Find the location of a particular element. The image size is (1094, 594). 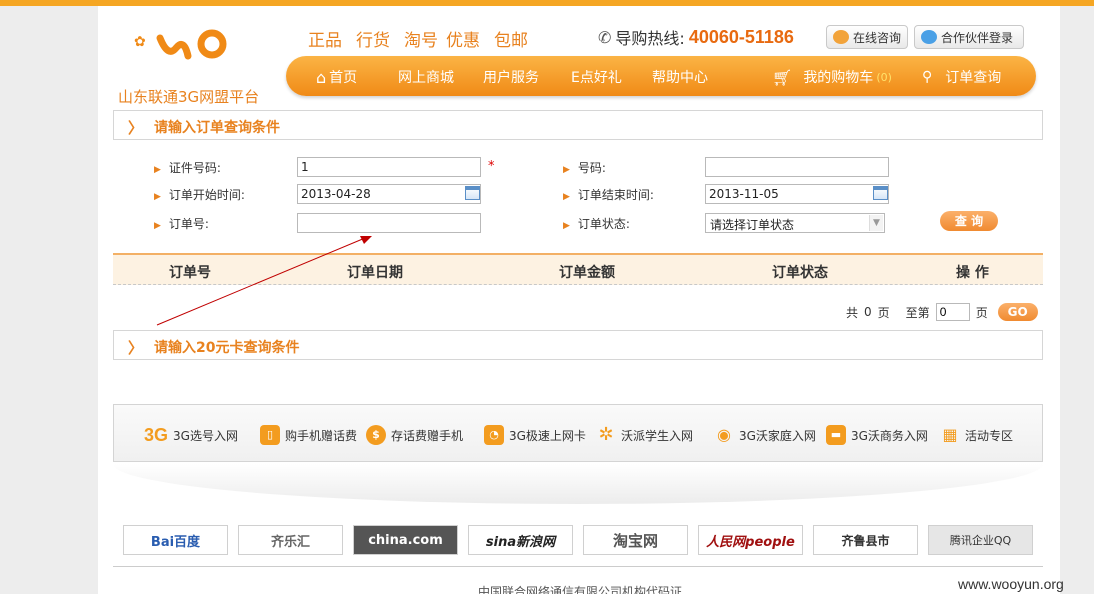

end-date-field is located at coordinates (797, 194).